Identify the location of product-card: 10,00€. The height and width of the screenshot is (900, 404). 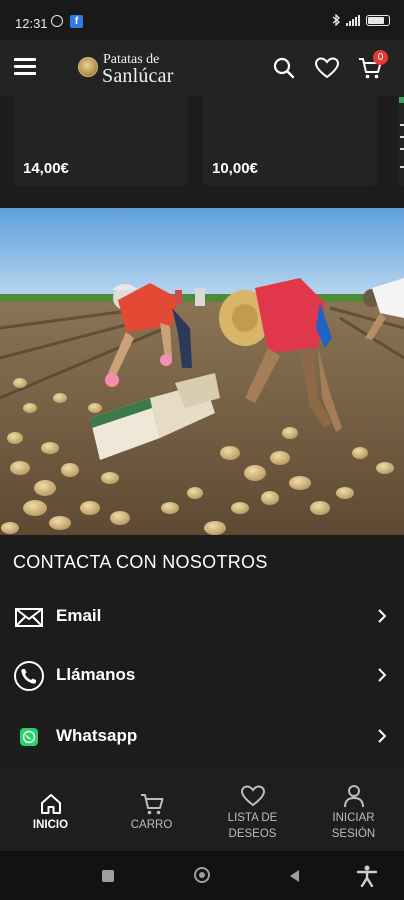
(290, 141).